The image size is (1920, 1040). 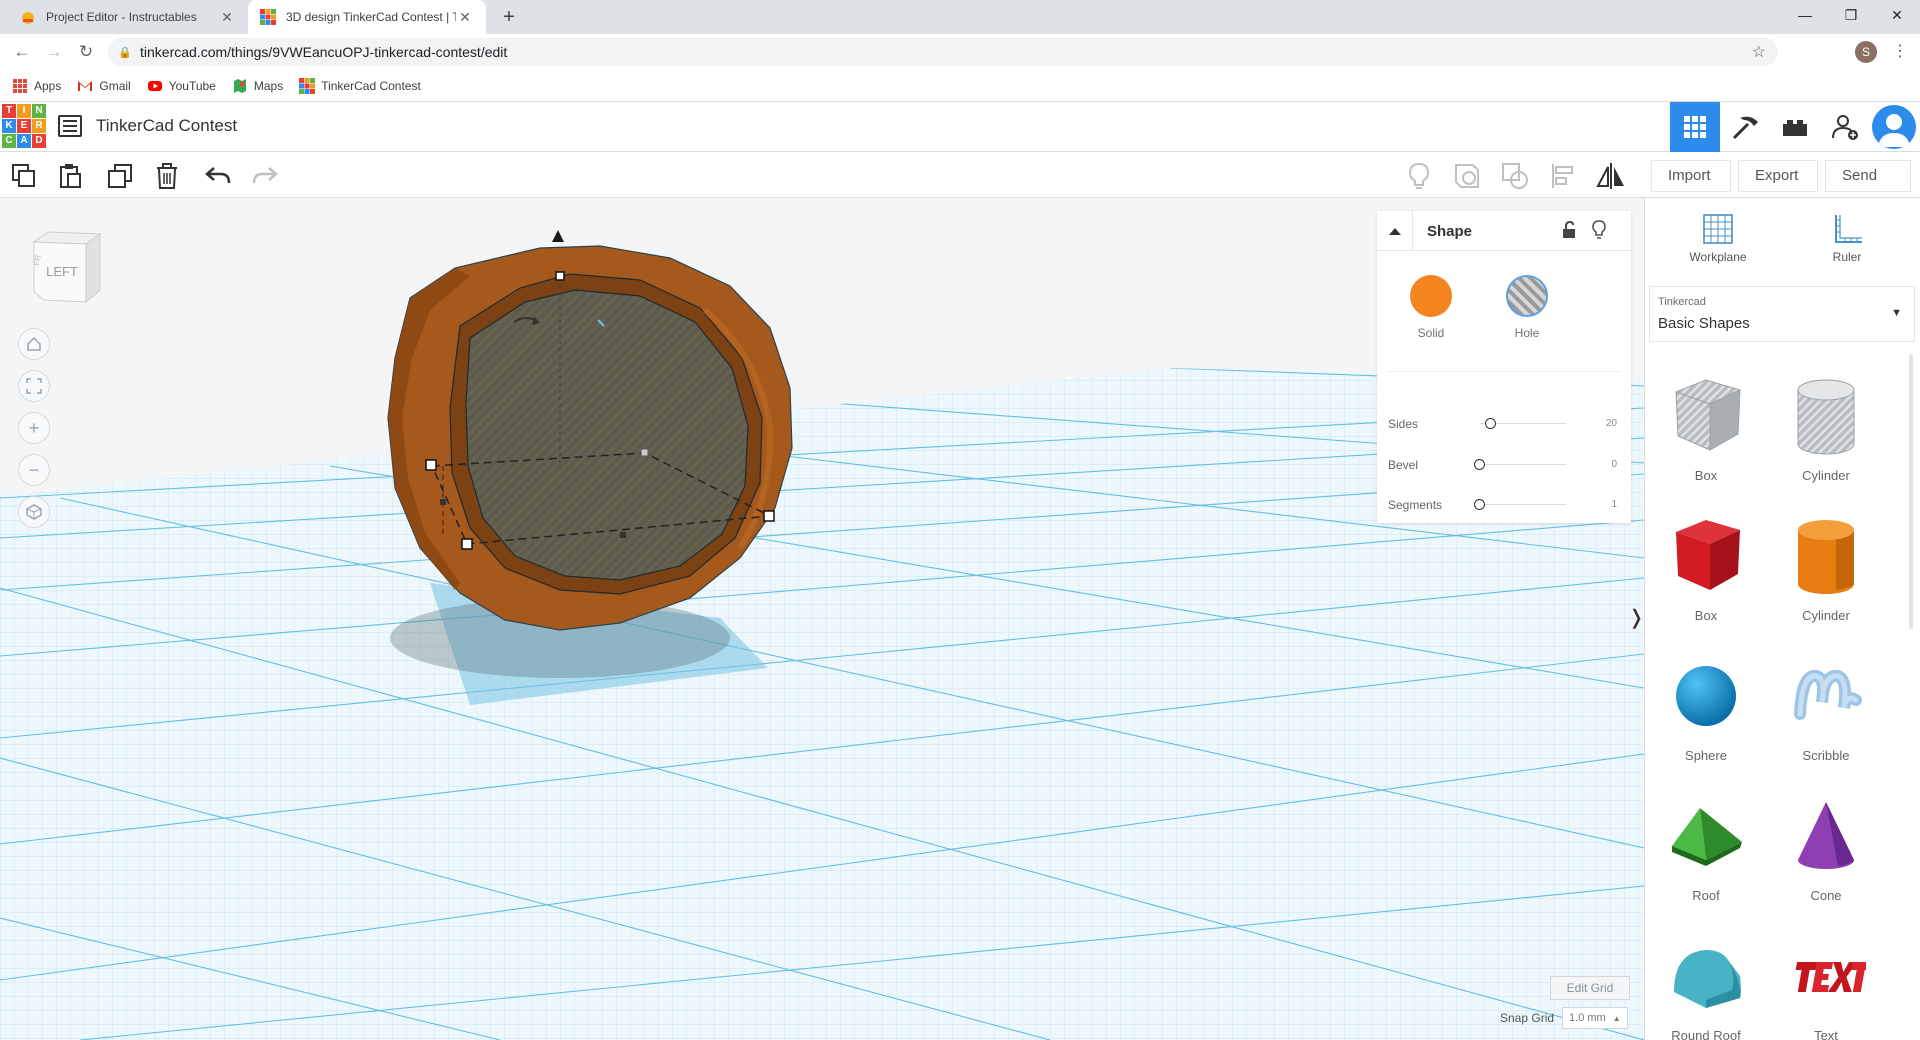 I want to click on hole-button: Hole, so click(x=1527, y=307).